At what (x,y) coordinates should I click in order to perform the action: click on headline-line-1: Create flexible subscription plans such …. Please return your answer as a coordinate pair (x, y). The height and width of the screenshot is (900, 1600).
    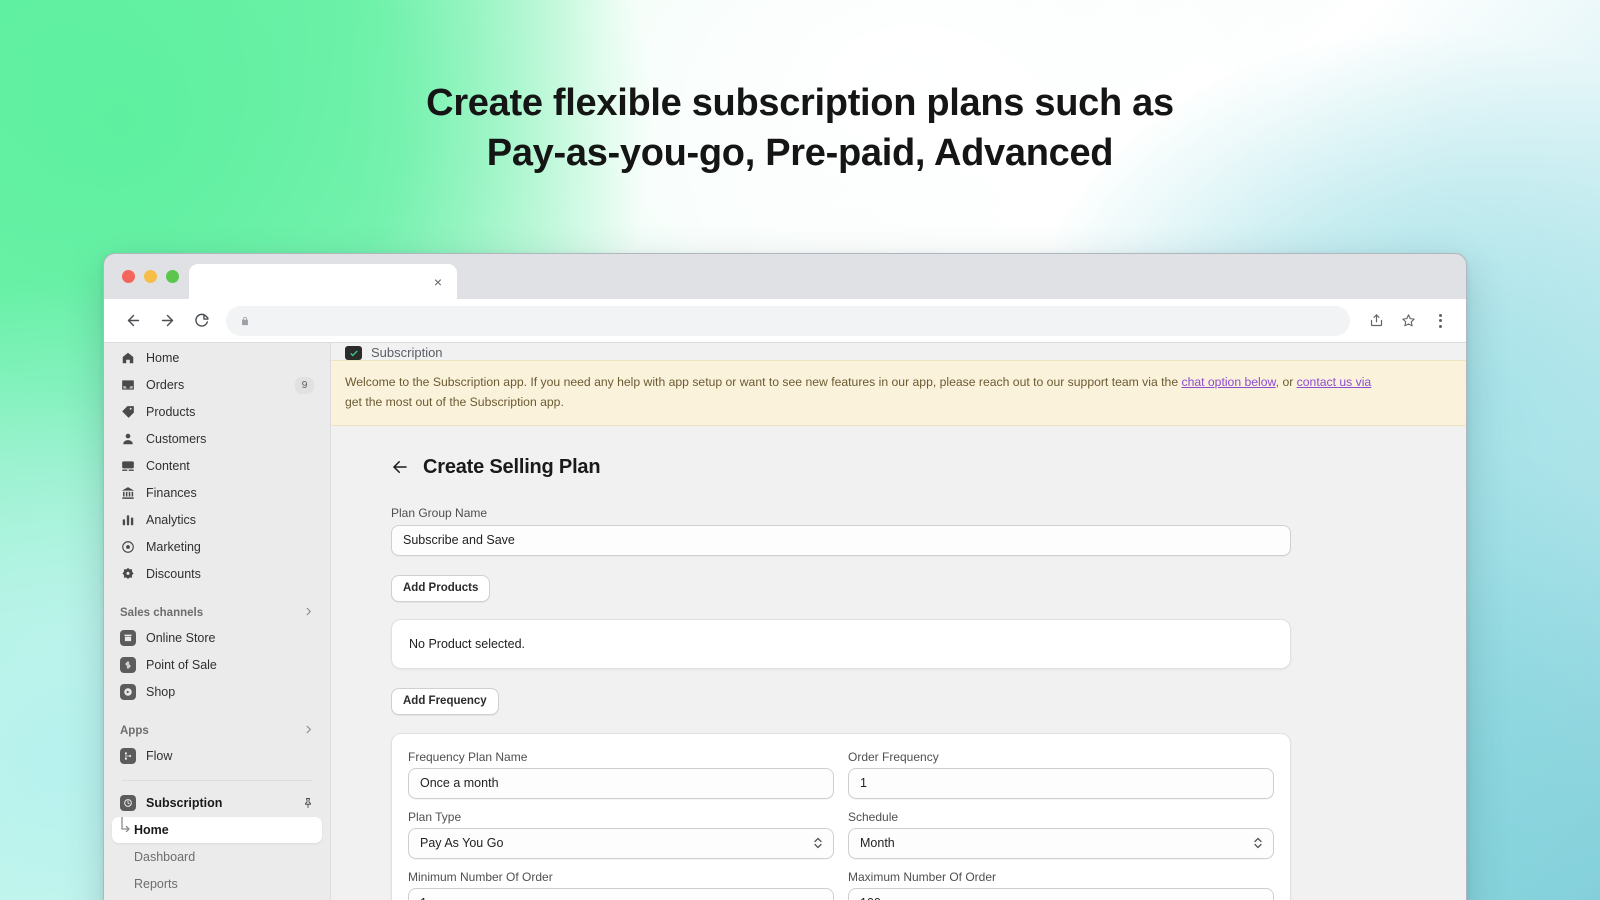
    Looking at the image, I should click on (800, 103).